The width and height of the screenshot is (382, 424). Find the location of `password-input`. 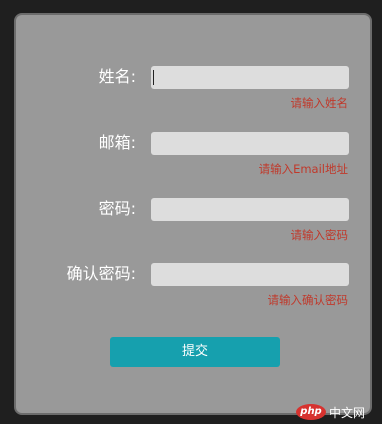

password-input is located at coordinates (250, 209).